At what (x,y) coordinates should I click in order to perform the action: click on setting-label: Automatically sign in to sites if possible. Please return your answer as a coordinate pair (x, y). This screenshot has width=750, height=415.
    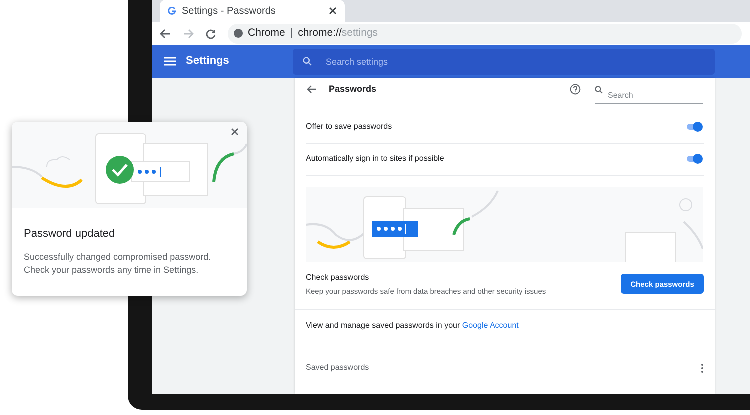
    Looking at the image, I should click on (376, 159).